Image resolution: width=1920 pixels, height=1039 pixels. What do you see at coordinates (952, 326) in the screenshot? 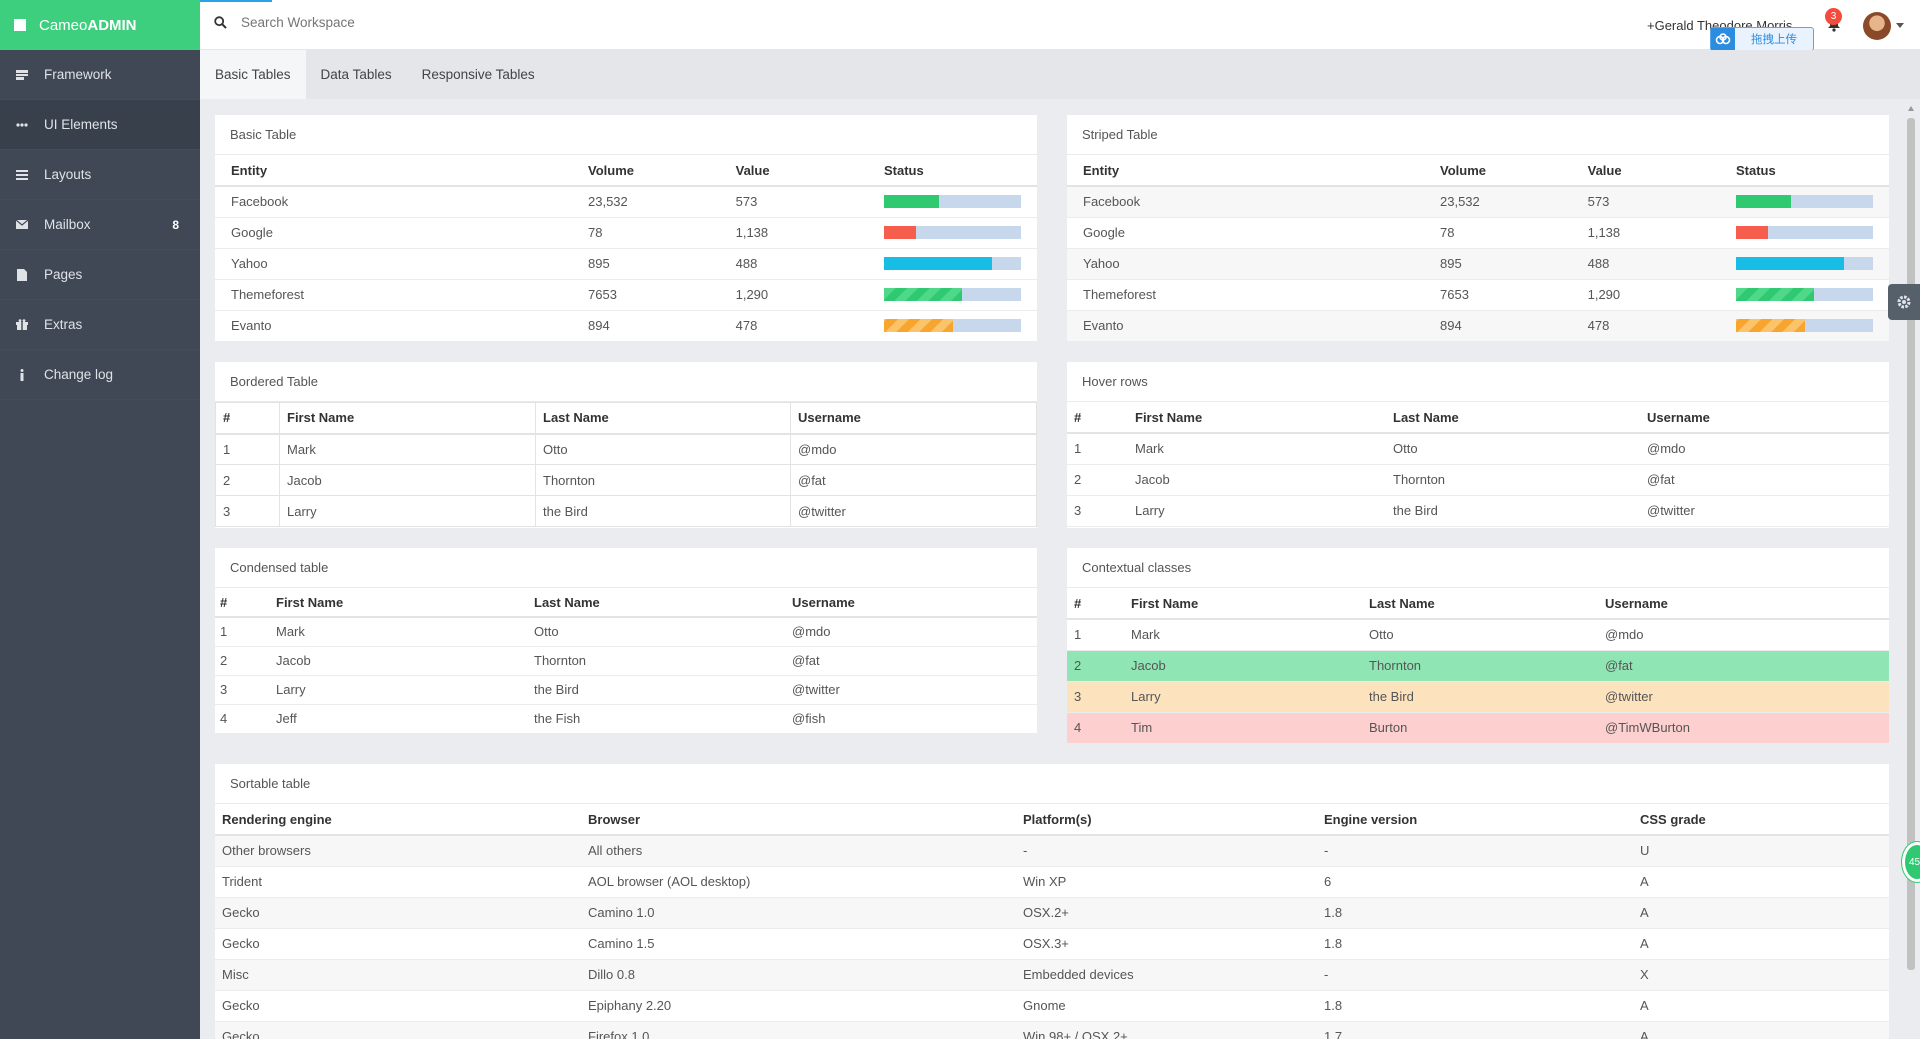
I see `cell-status` at bounding box center [952, 326].